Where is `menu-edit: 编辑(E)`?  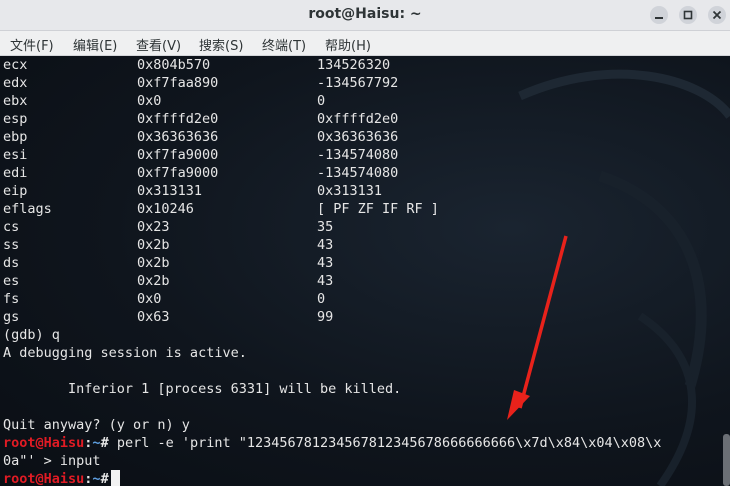
menu-edit: 编辑(E) is located at coordinates (95, 44).